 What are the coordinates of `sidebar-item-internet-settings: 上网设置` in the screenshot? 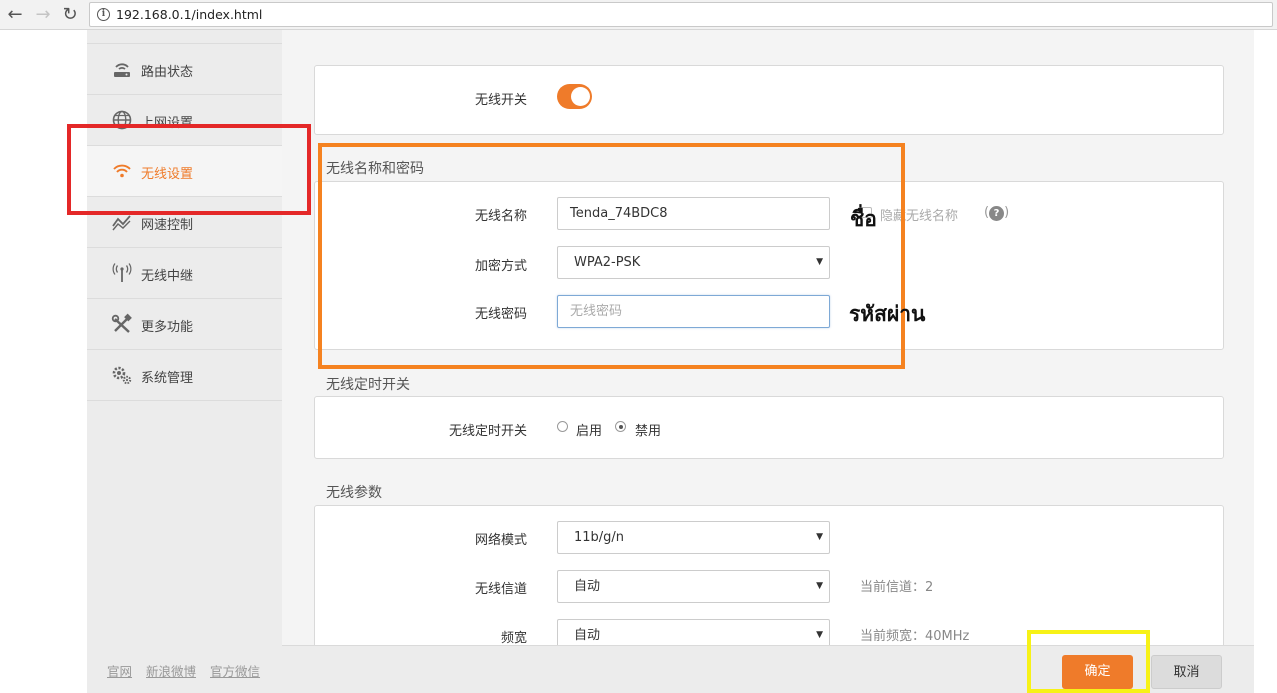 It's located at (184, 120).